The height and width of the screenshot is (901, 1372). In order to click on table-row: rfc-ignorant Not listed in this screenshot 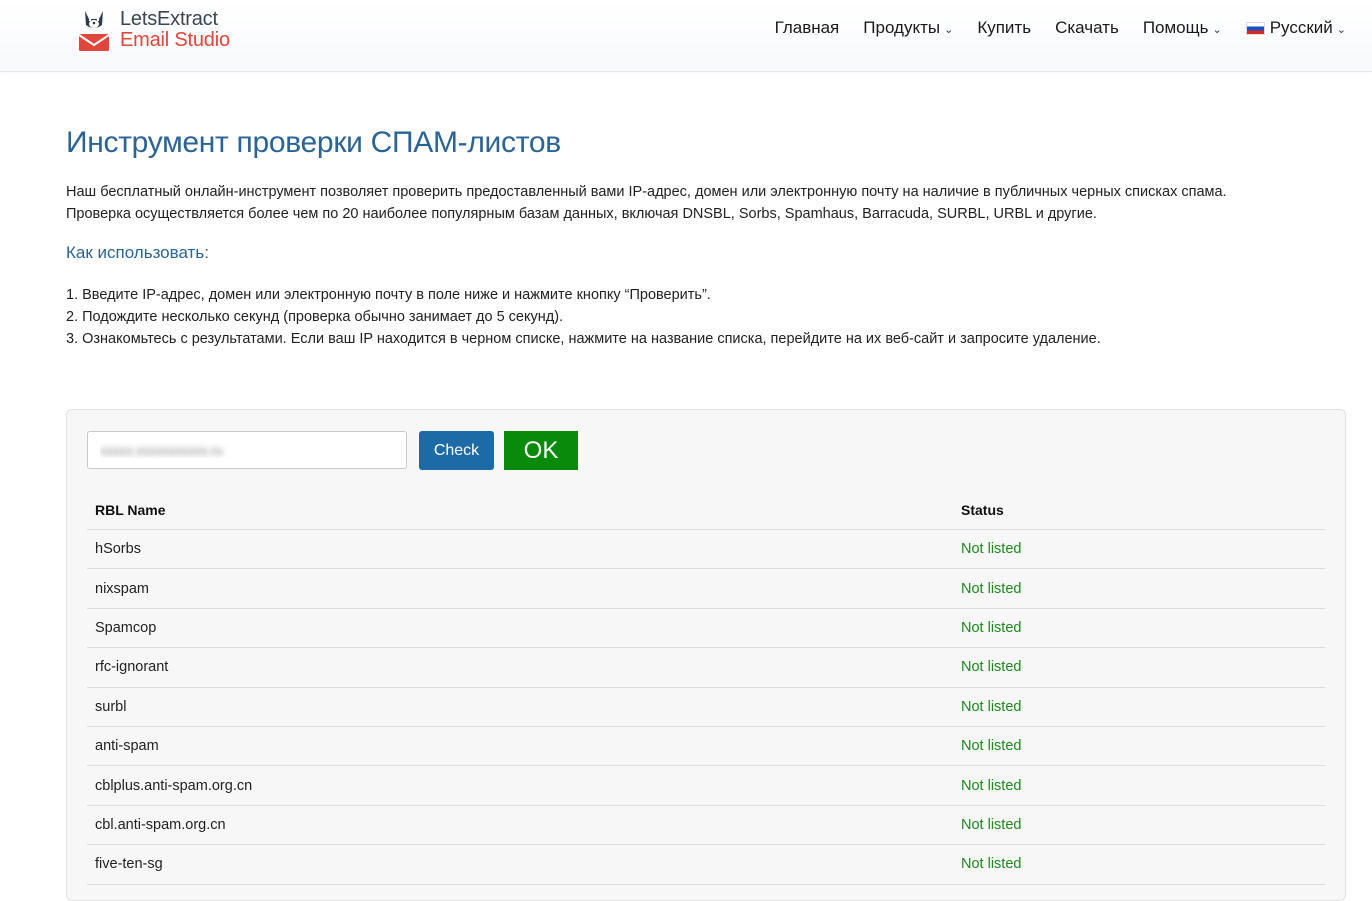, I will do `click(706, 667)`.